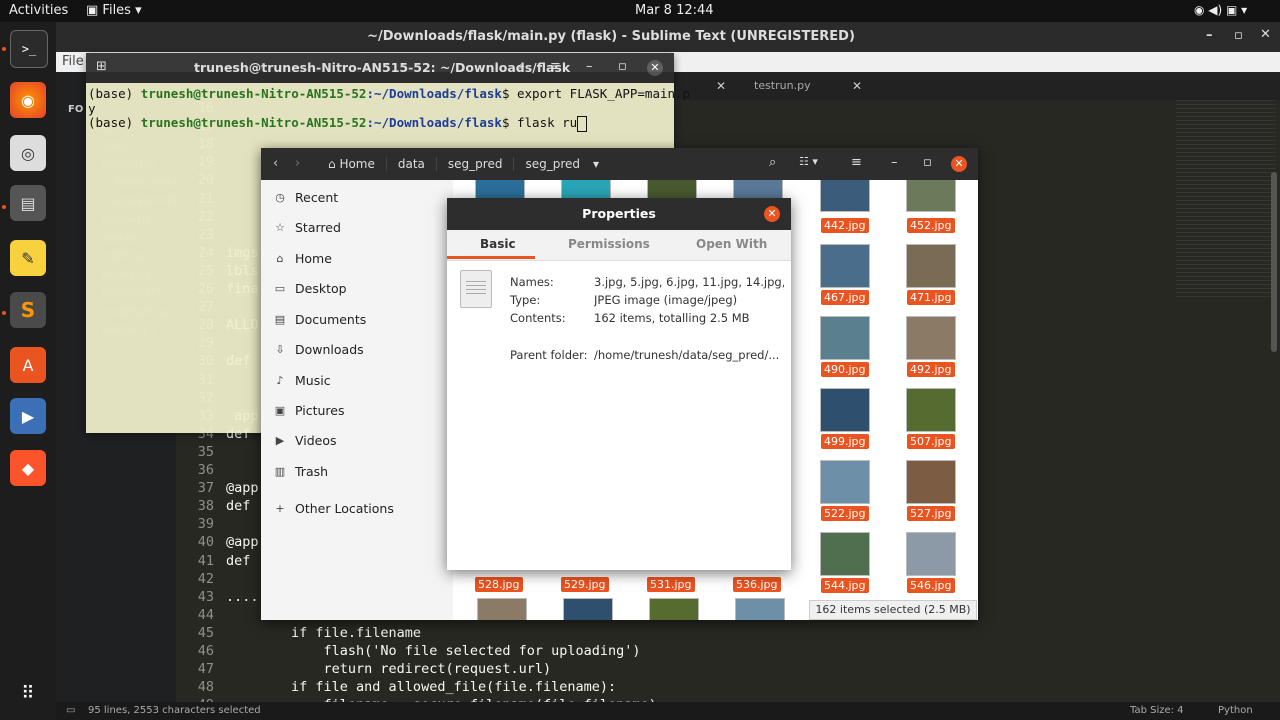  Describe the element at coordinates (389, 669) in the screenshot. I see `code-line: return redirect(request.url)` at that location.